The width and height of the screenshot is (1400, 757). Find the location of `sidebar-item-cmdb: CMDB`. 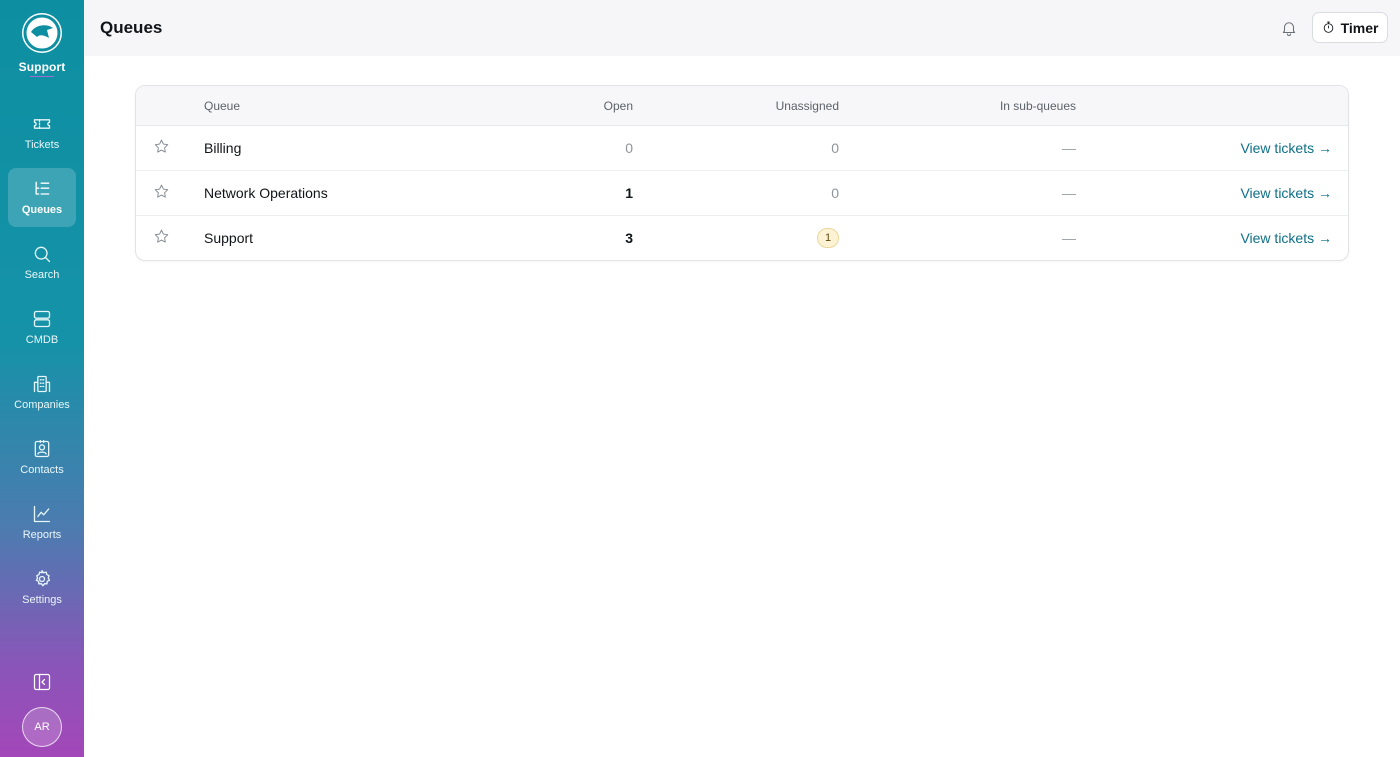

sidebar-item-cmdb: CMDB is located at coordinates (42, 327).